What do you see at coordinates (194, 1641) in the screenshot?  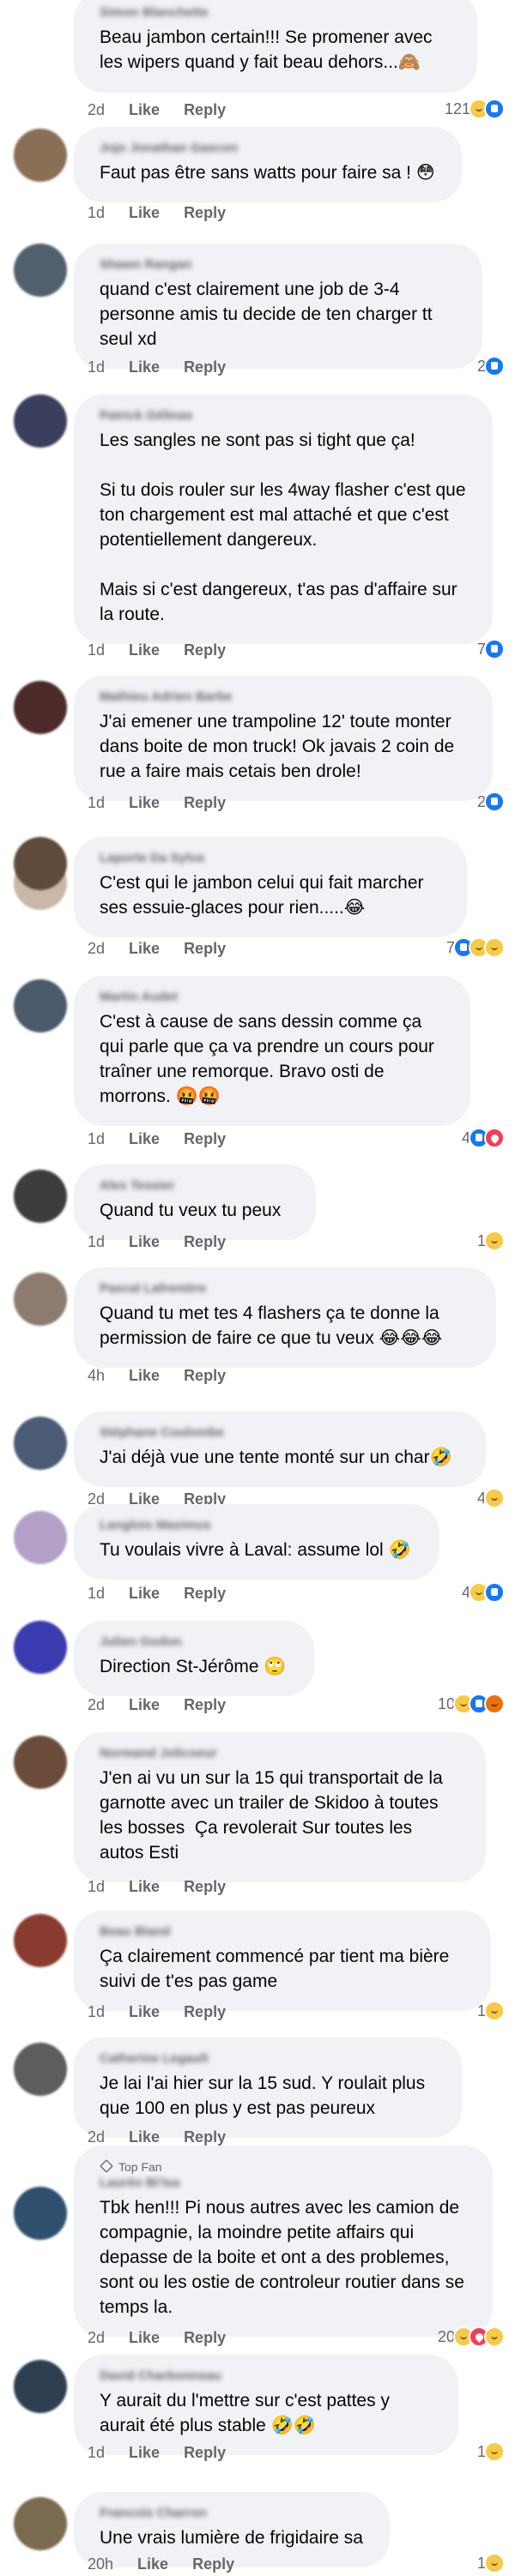 I see `comment-author: Julien Godon` at bounding box center [194, 1641].